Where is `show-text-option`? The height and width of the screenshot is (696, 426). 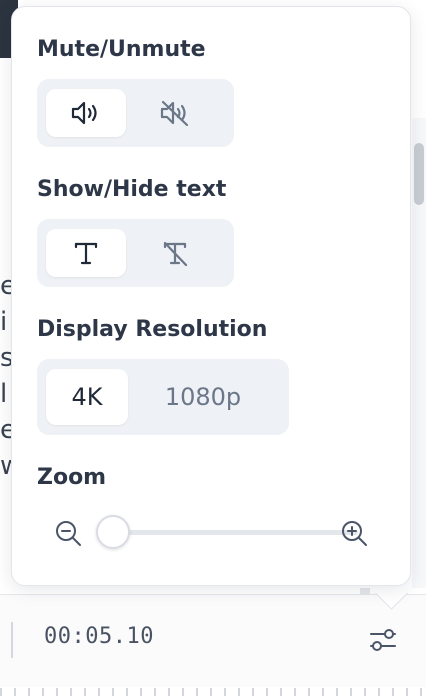 show-text-option is located at coordinates (86, 253).